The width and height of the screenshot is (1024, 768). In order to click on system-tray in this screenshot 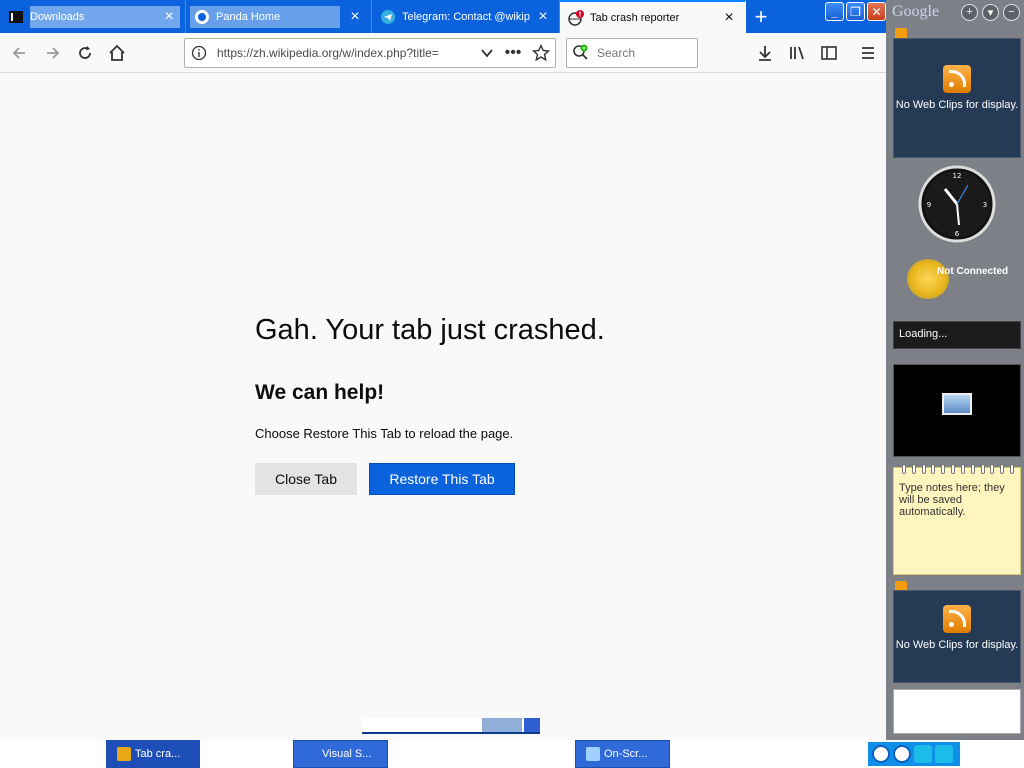, I will do `click(914, 754)`.